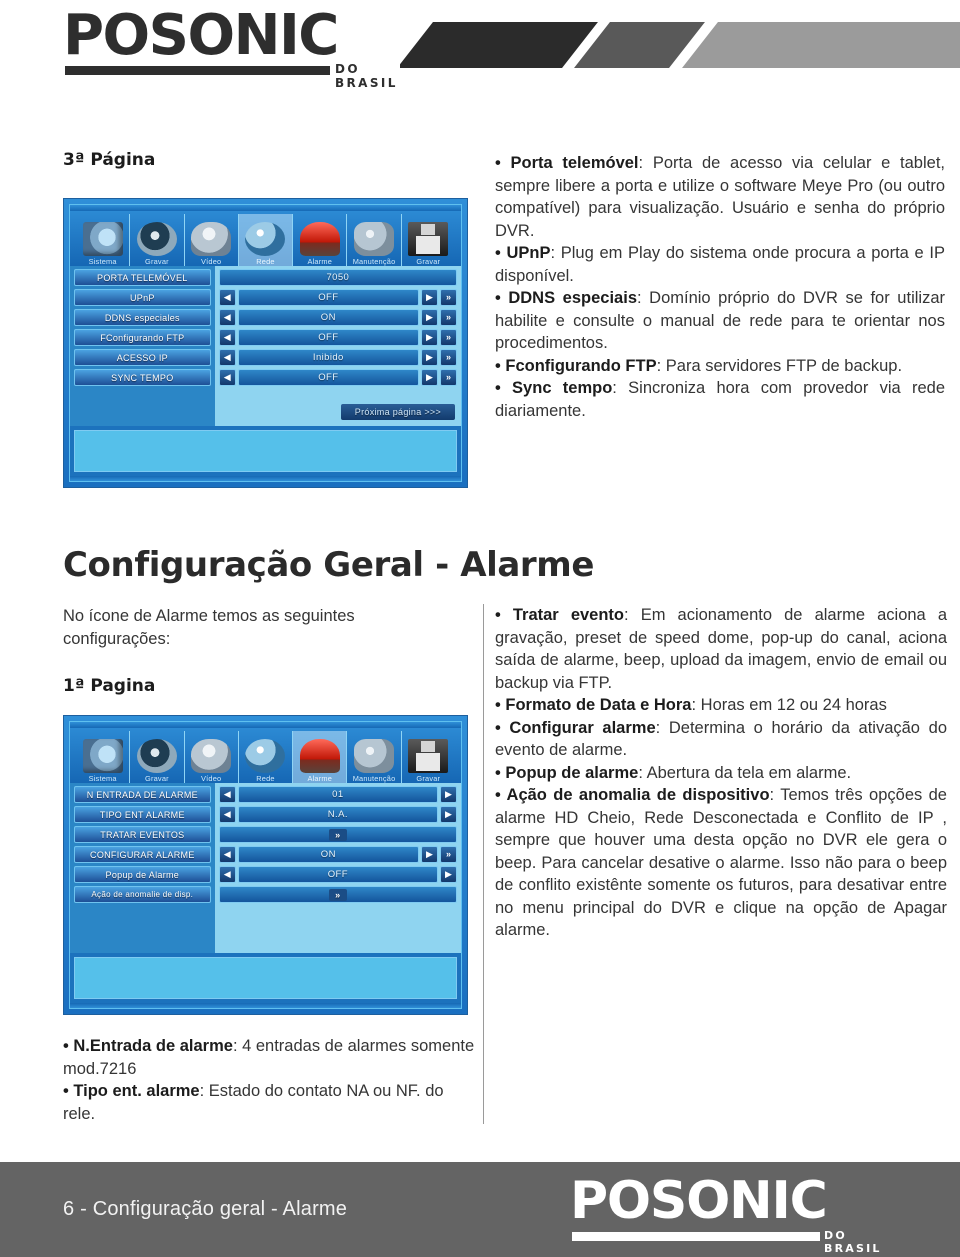 The height and width of the screenshot is (1257, 960). I want to click on dvr-row-label: N ENTRADA DE ALARME, so click(142, 794).